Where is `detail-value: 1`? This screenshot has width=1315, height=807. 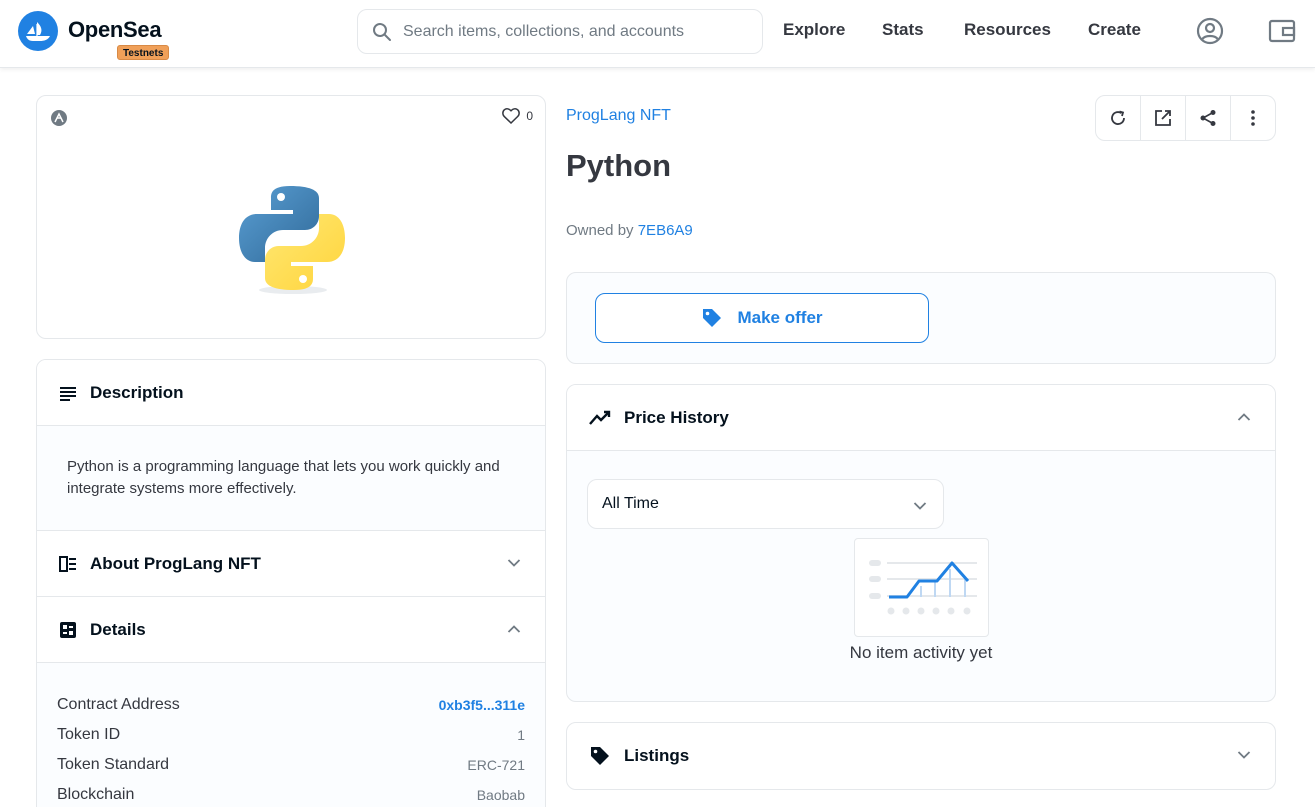
detail-value: 1 is located at coordinates (521, 735).